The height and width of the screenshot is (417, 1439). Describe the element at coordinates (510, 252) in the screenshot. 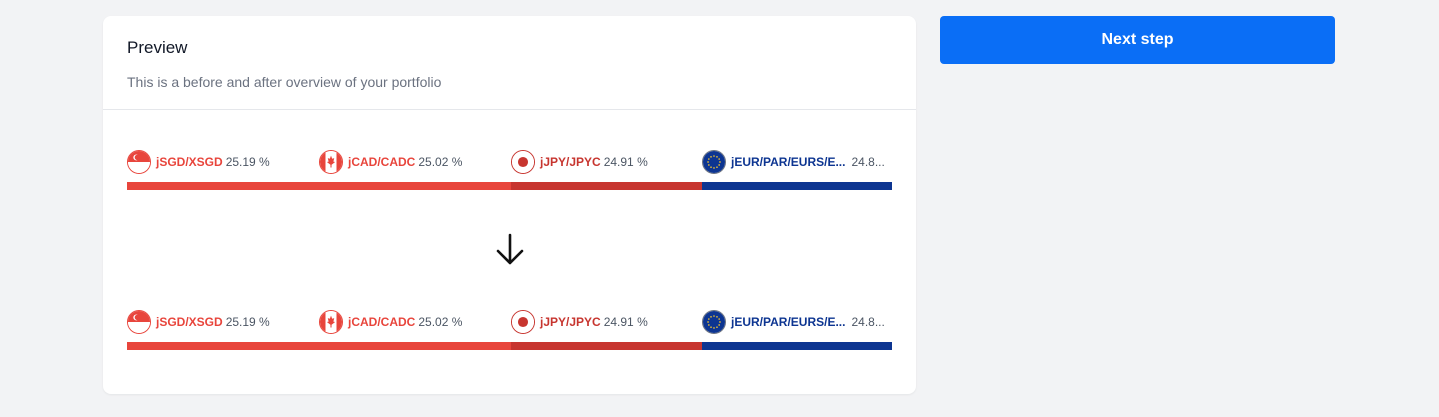

I see `arrow-down-icon` at that location.